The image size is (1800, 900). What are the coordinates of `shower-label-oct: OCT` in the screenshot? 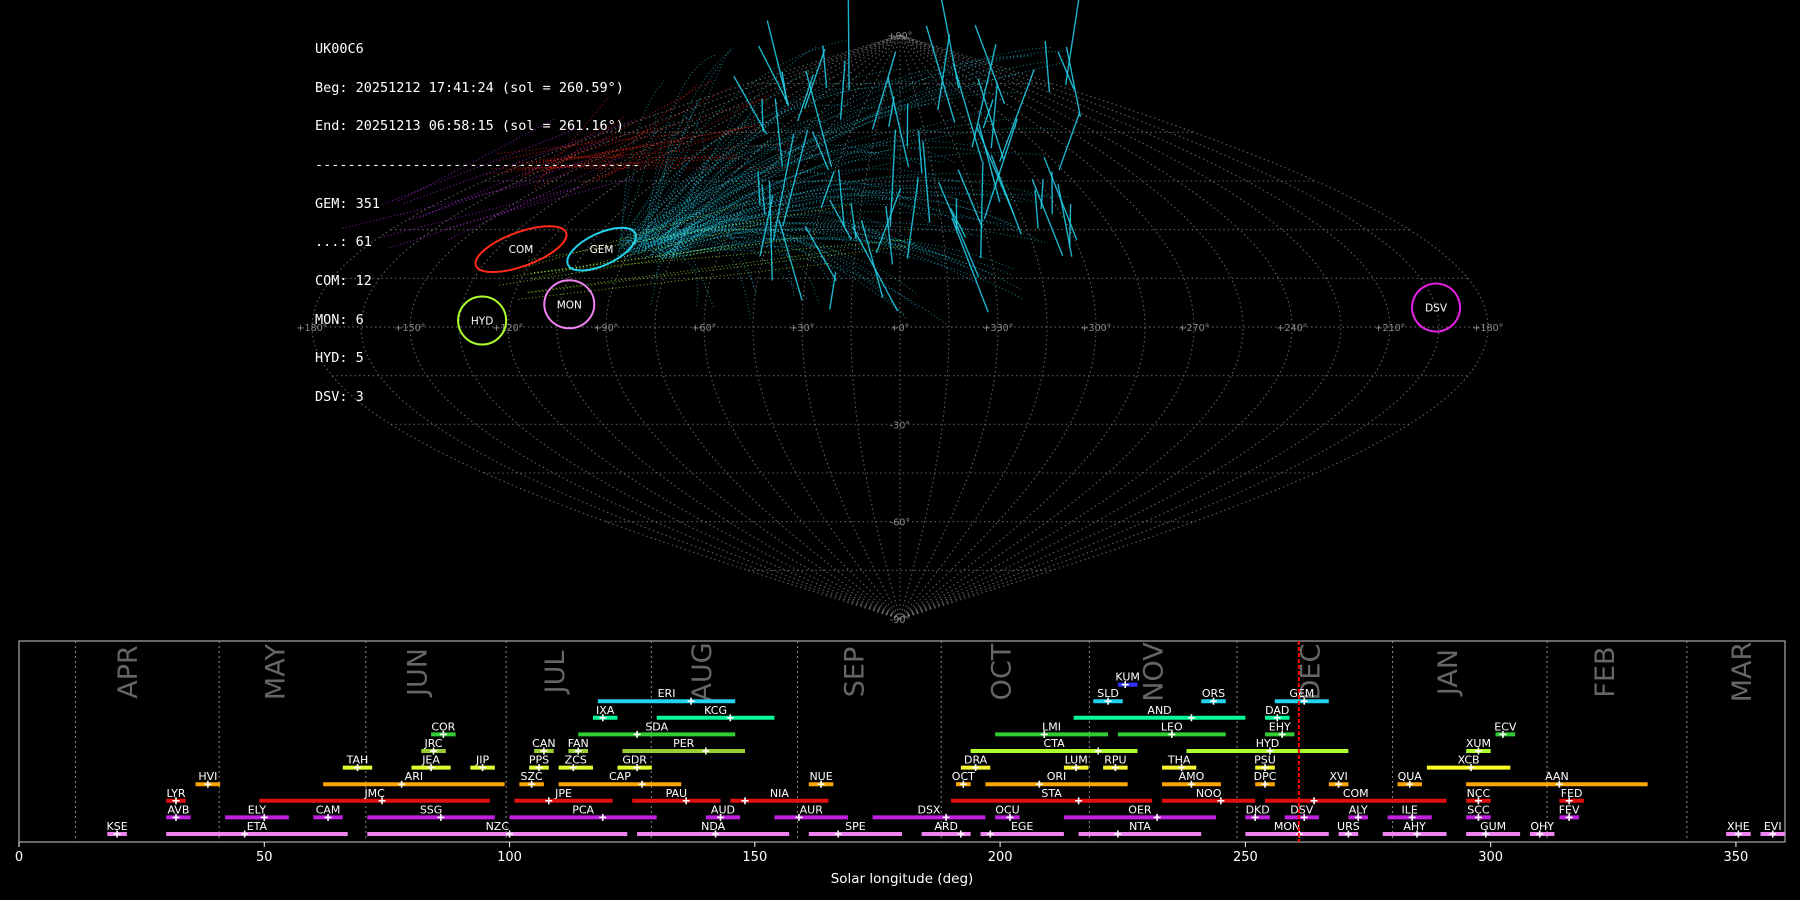 It's located at (963, 776).